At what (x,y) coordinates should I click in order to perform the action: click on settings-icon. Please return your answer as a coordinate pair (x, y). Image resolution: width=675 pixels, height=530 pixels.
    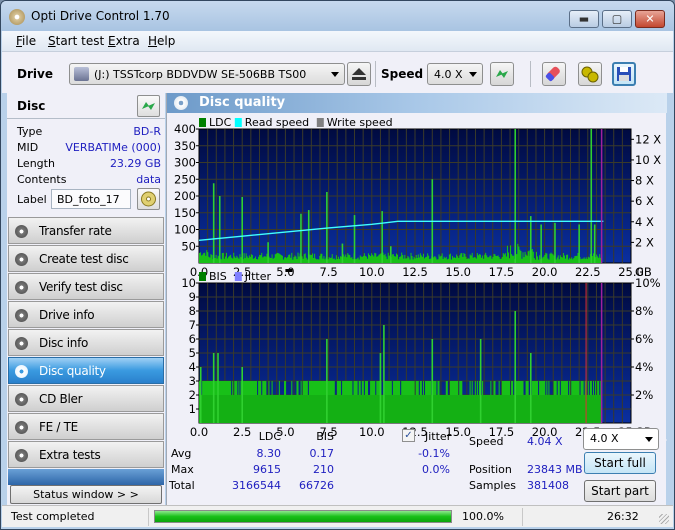
    Looking at the image, I should click on (590, 74).